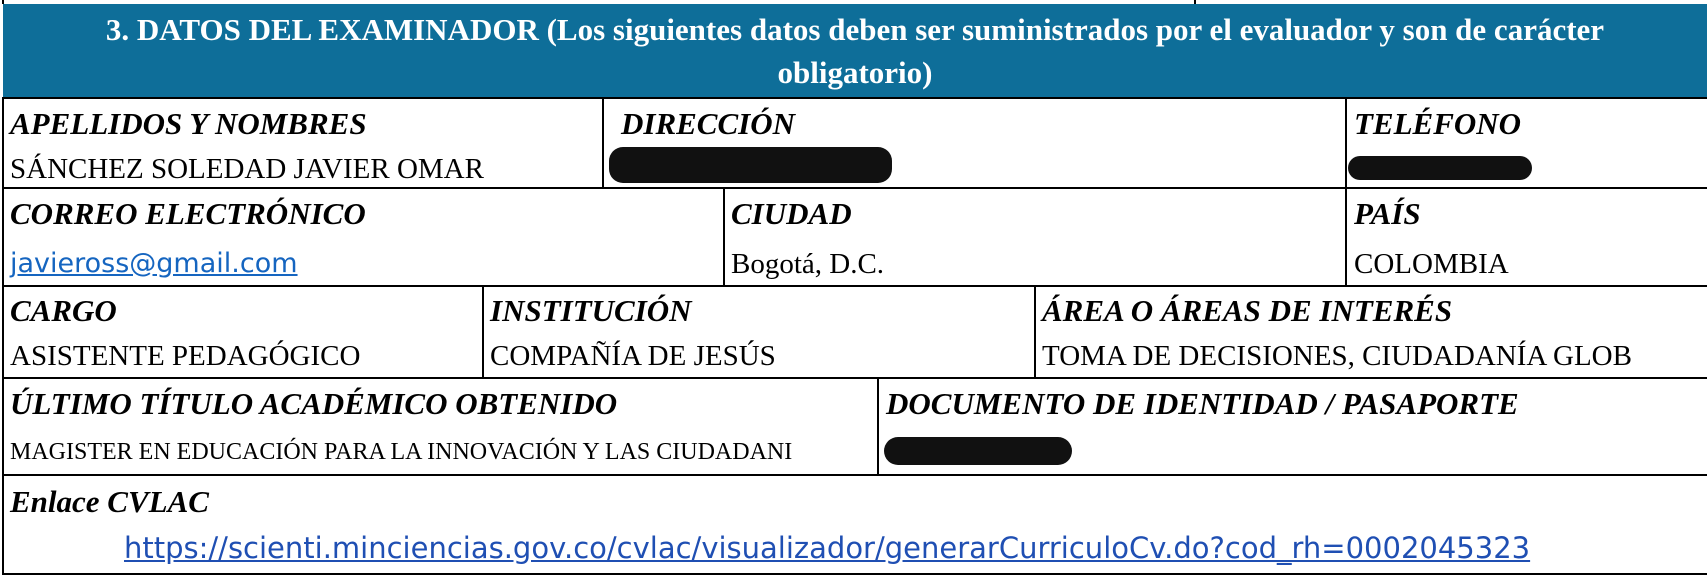 The height and width of the screenshot is (576, 1707). What do you see at coordinates (109, 501) in the screenshot?
I see `cvlac-label: Enlace CVLAC` at bounding box center [109, 501].